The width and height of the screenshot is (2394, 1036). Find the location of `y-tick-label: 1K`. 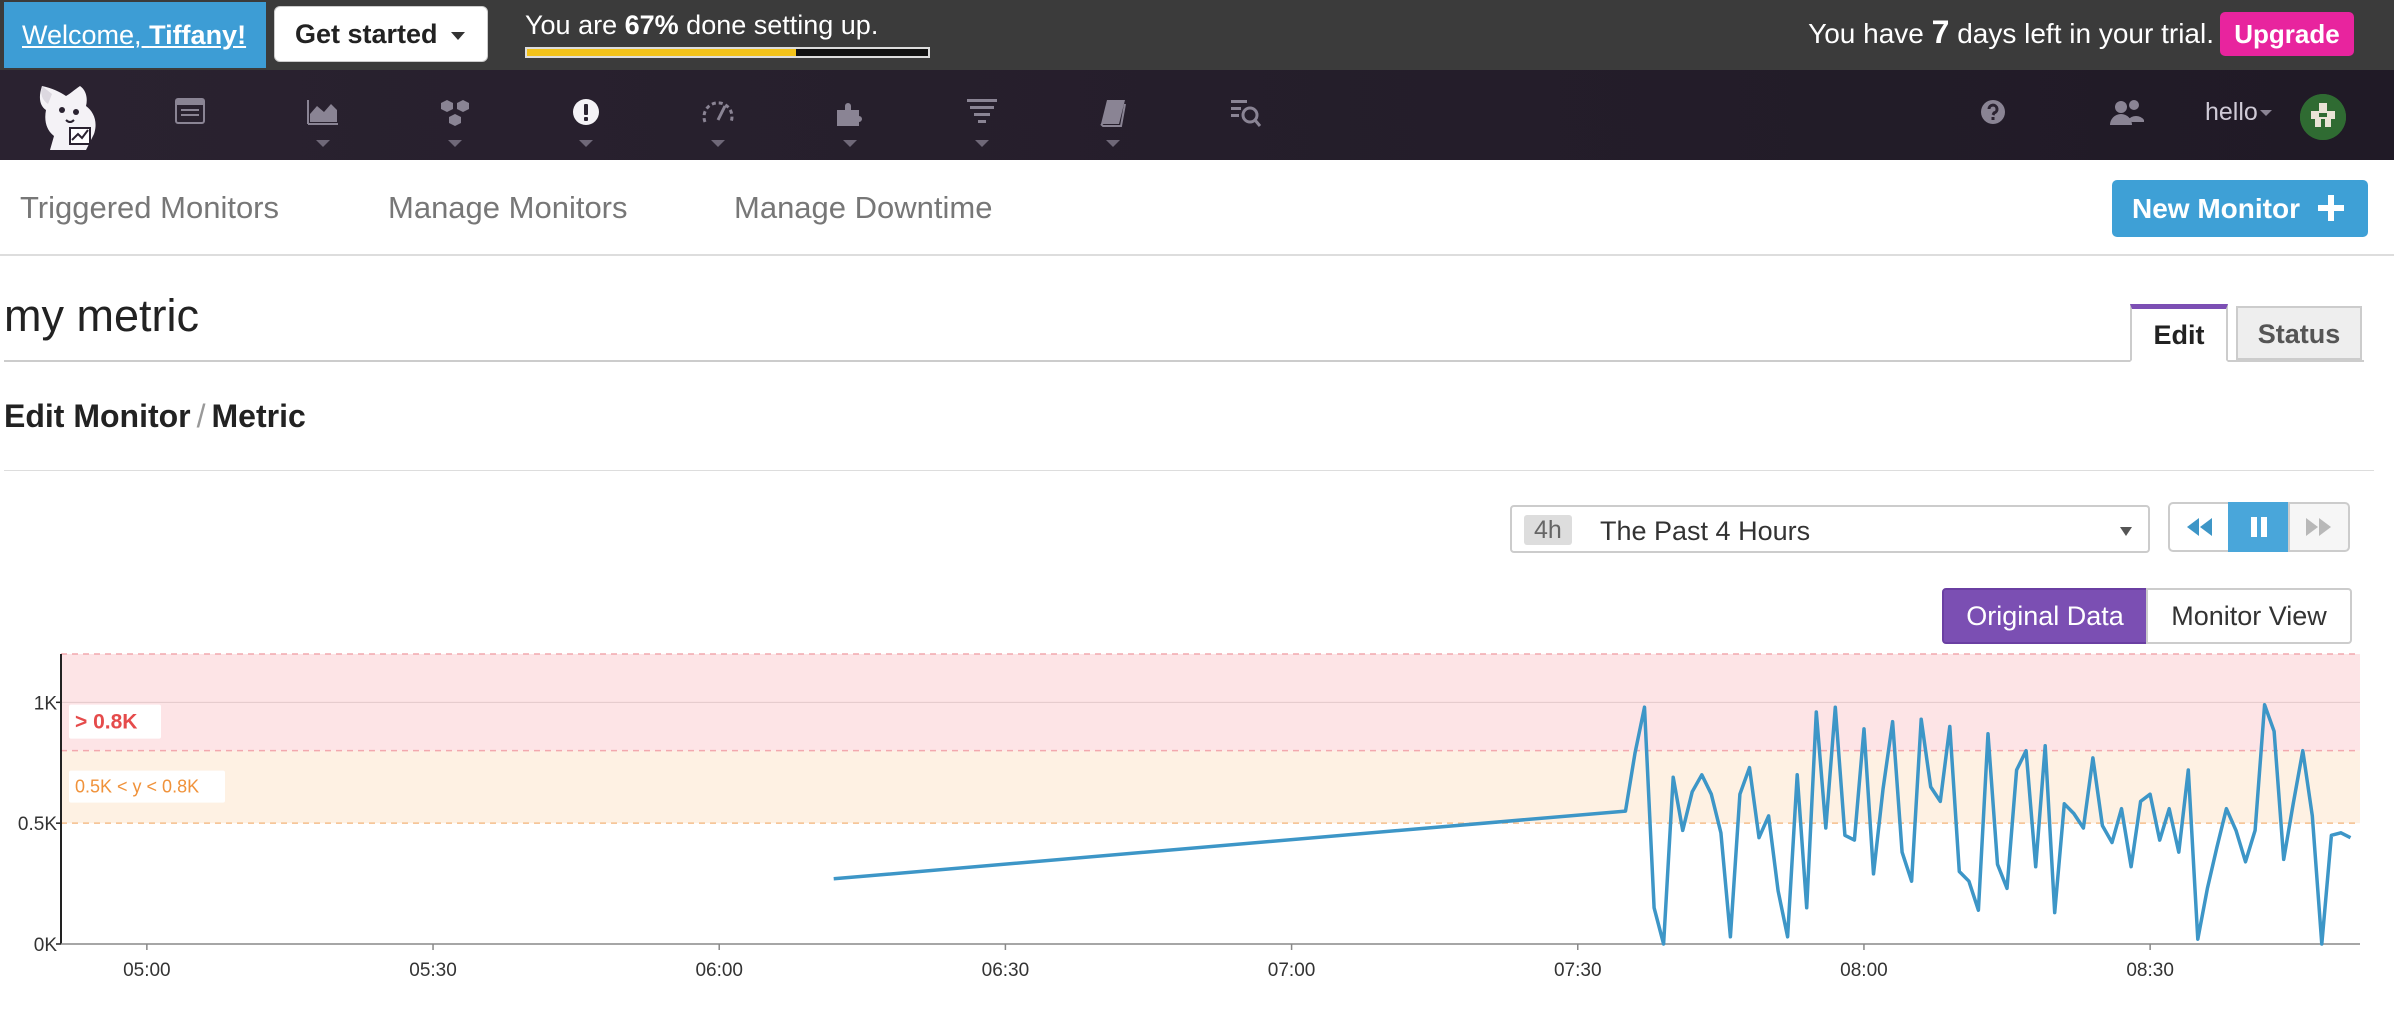

y-tick-label: 1K is located at coordinates (46, 703).